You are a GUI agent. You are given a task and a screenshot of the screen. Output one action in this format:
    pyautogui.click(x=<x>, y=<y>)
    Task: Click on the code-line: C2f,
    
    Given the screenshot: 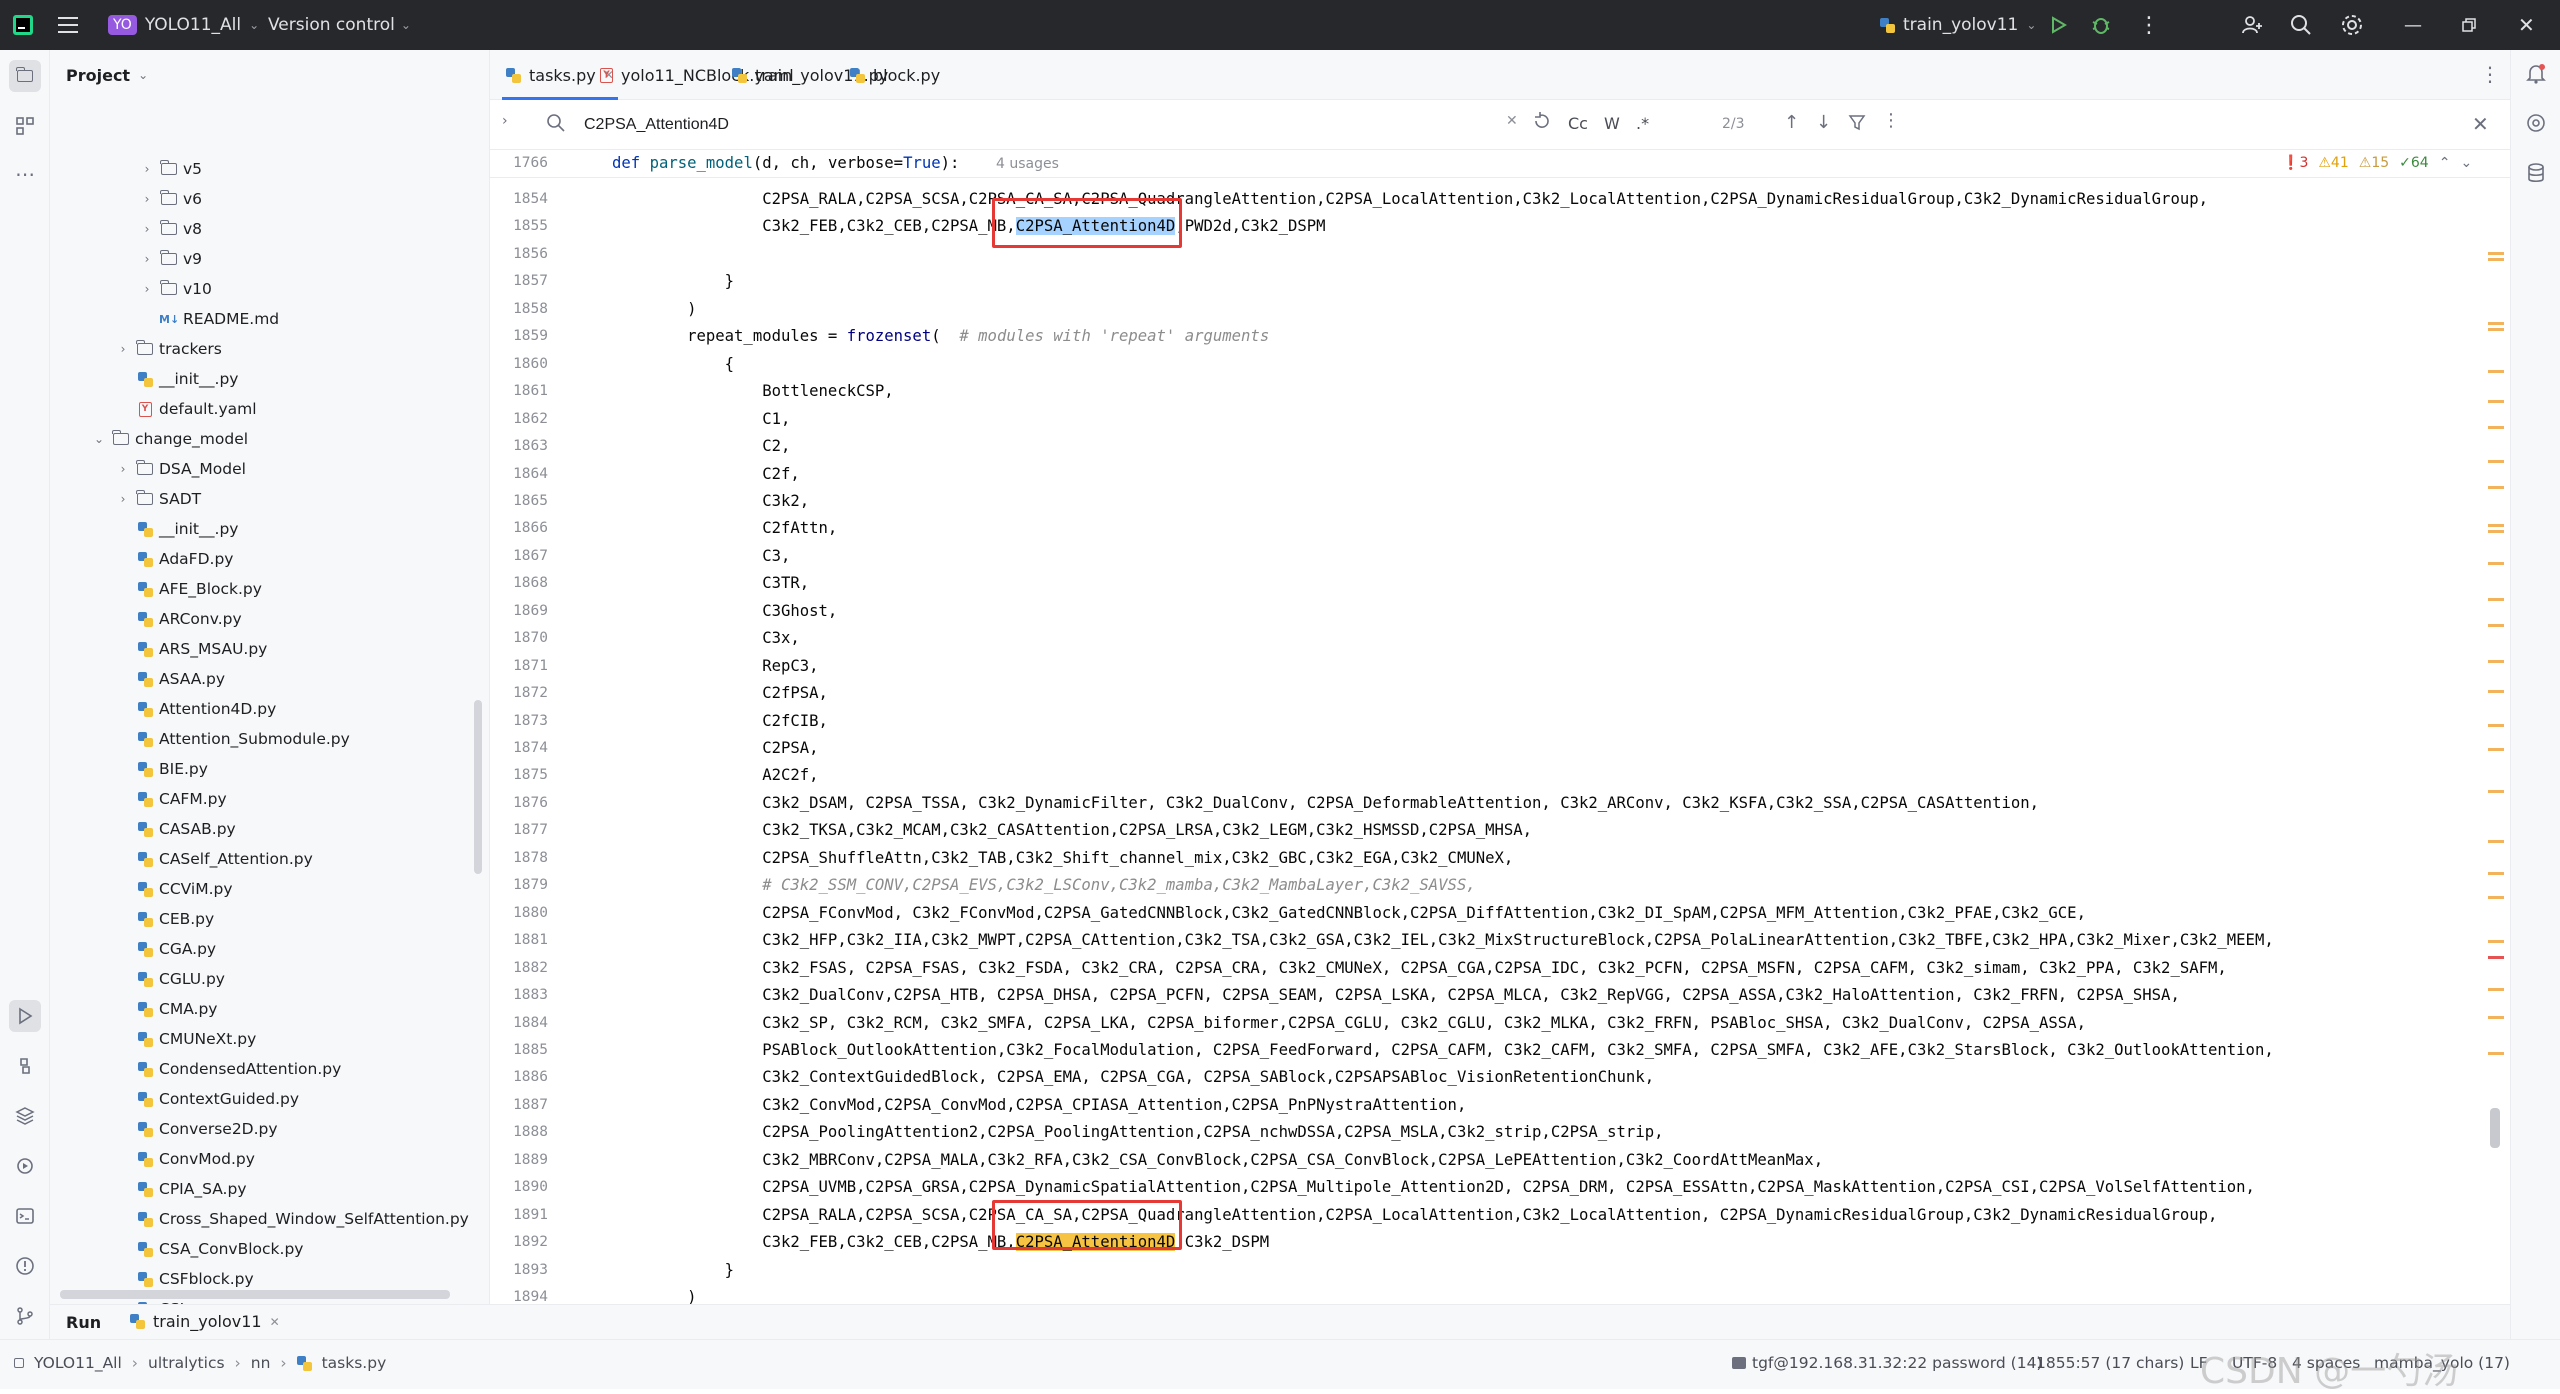 What is the action you would take?
    pyautogui.click(x=706, y=474)
    